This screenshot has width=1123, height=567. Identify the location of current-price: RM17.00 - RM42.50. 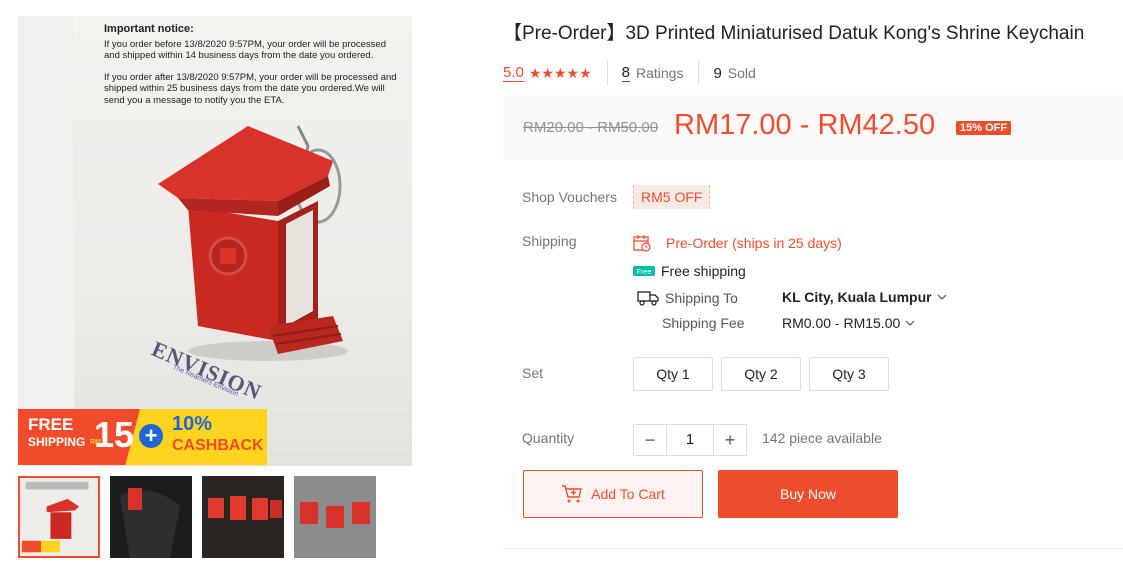
(805, 125).